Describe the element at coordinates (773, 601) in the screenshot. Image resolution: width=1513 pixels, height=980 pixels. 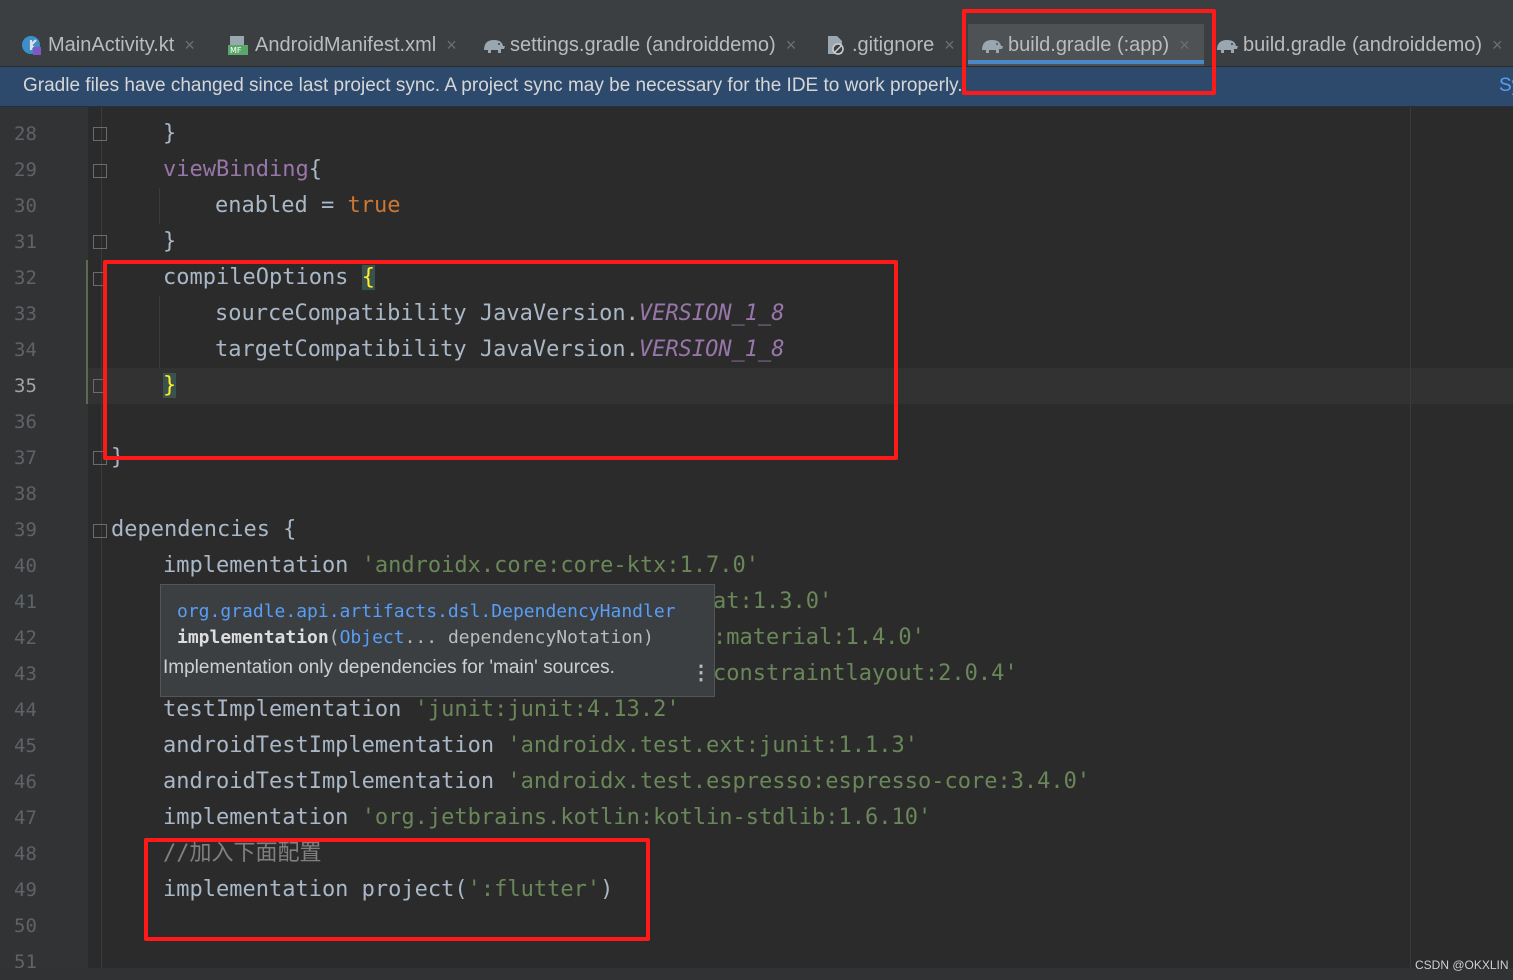
I see `code-line-41: at:1.3.0'` at that location.